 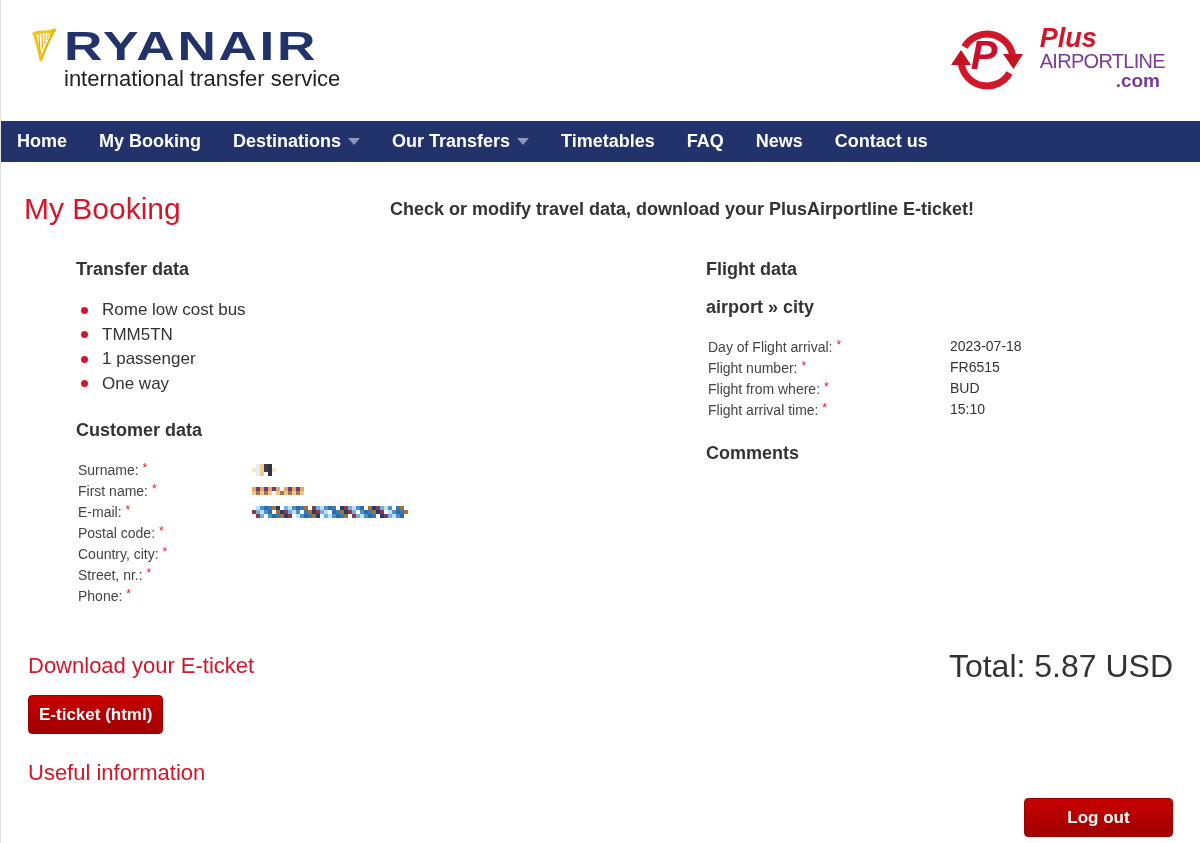 What do you see at coordinates (115, 574) in the screenshot?
I see `field-label: Street, nr.: $^{*}$` at bounding box center [115, 574].